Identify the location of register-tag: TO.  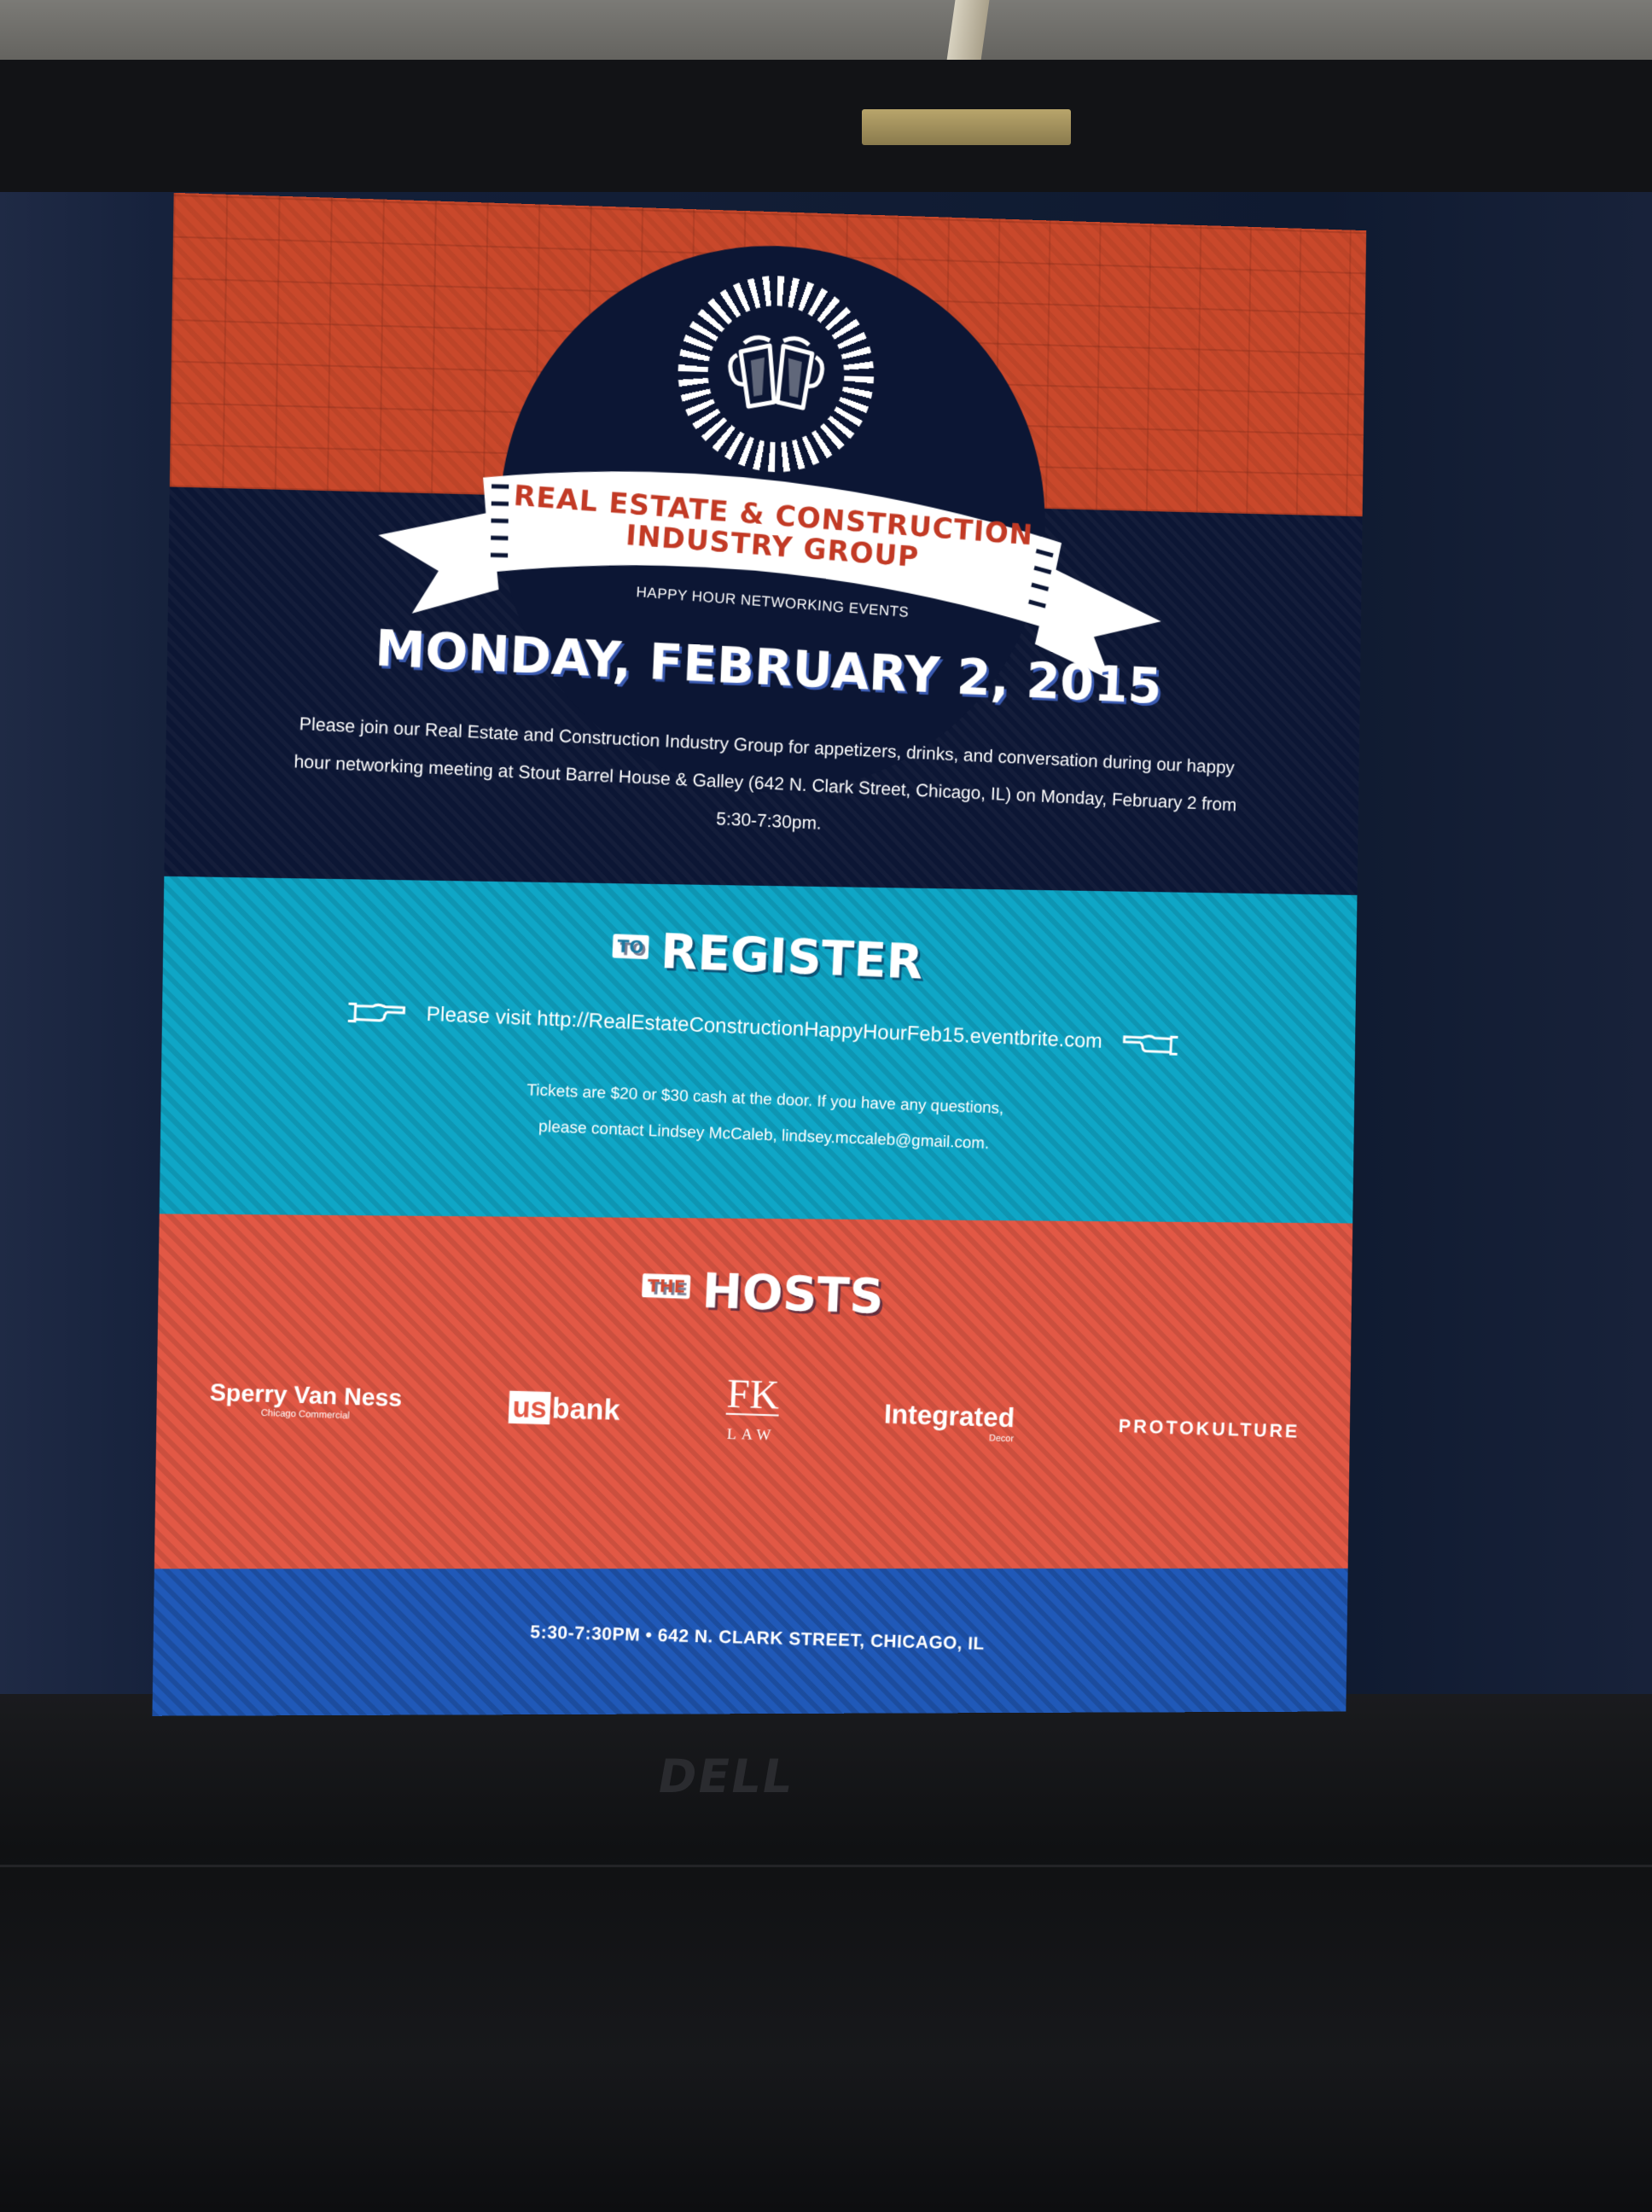
(630, 946).